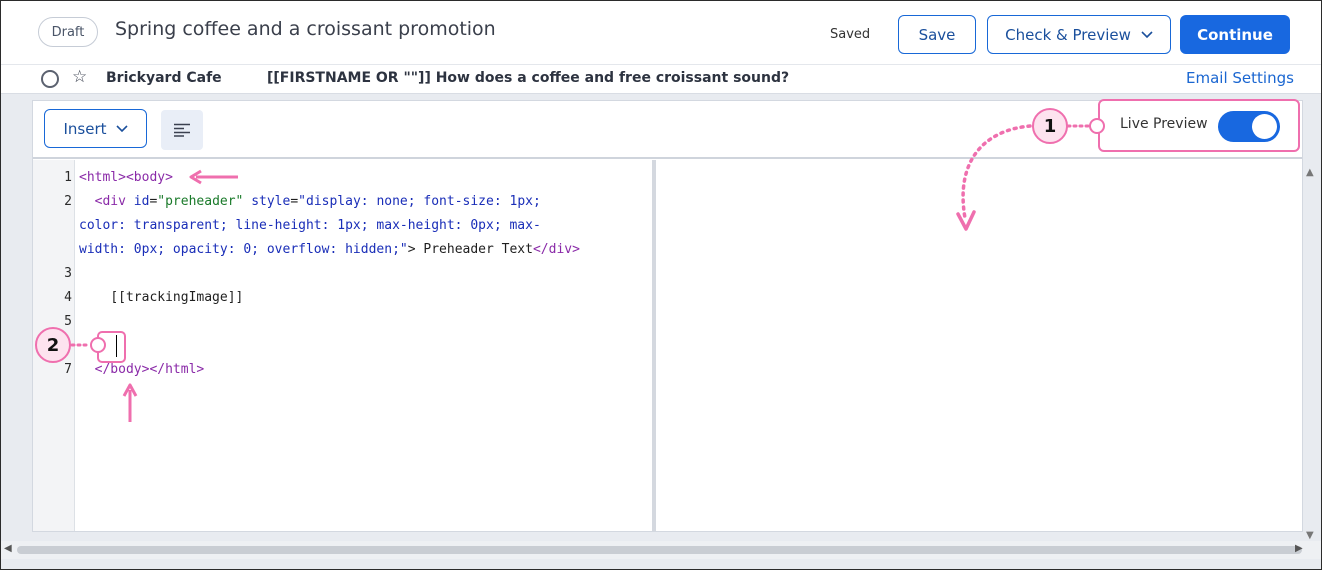  Describe the element at coordinates (1050, 126) in the screenshot. I see `callout-1-badge: 1` at that location.